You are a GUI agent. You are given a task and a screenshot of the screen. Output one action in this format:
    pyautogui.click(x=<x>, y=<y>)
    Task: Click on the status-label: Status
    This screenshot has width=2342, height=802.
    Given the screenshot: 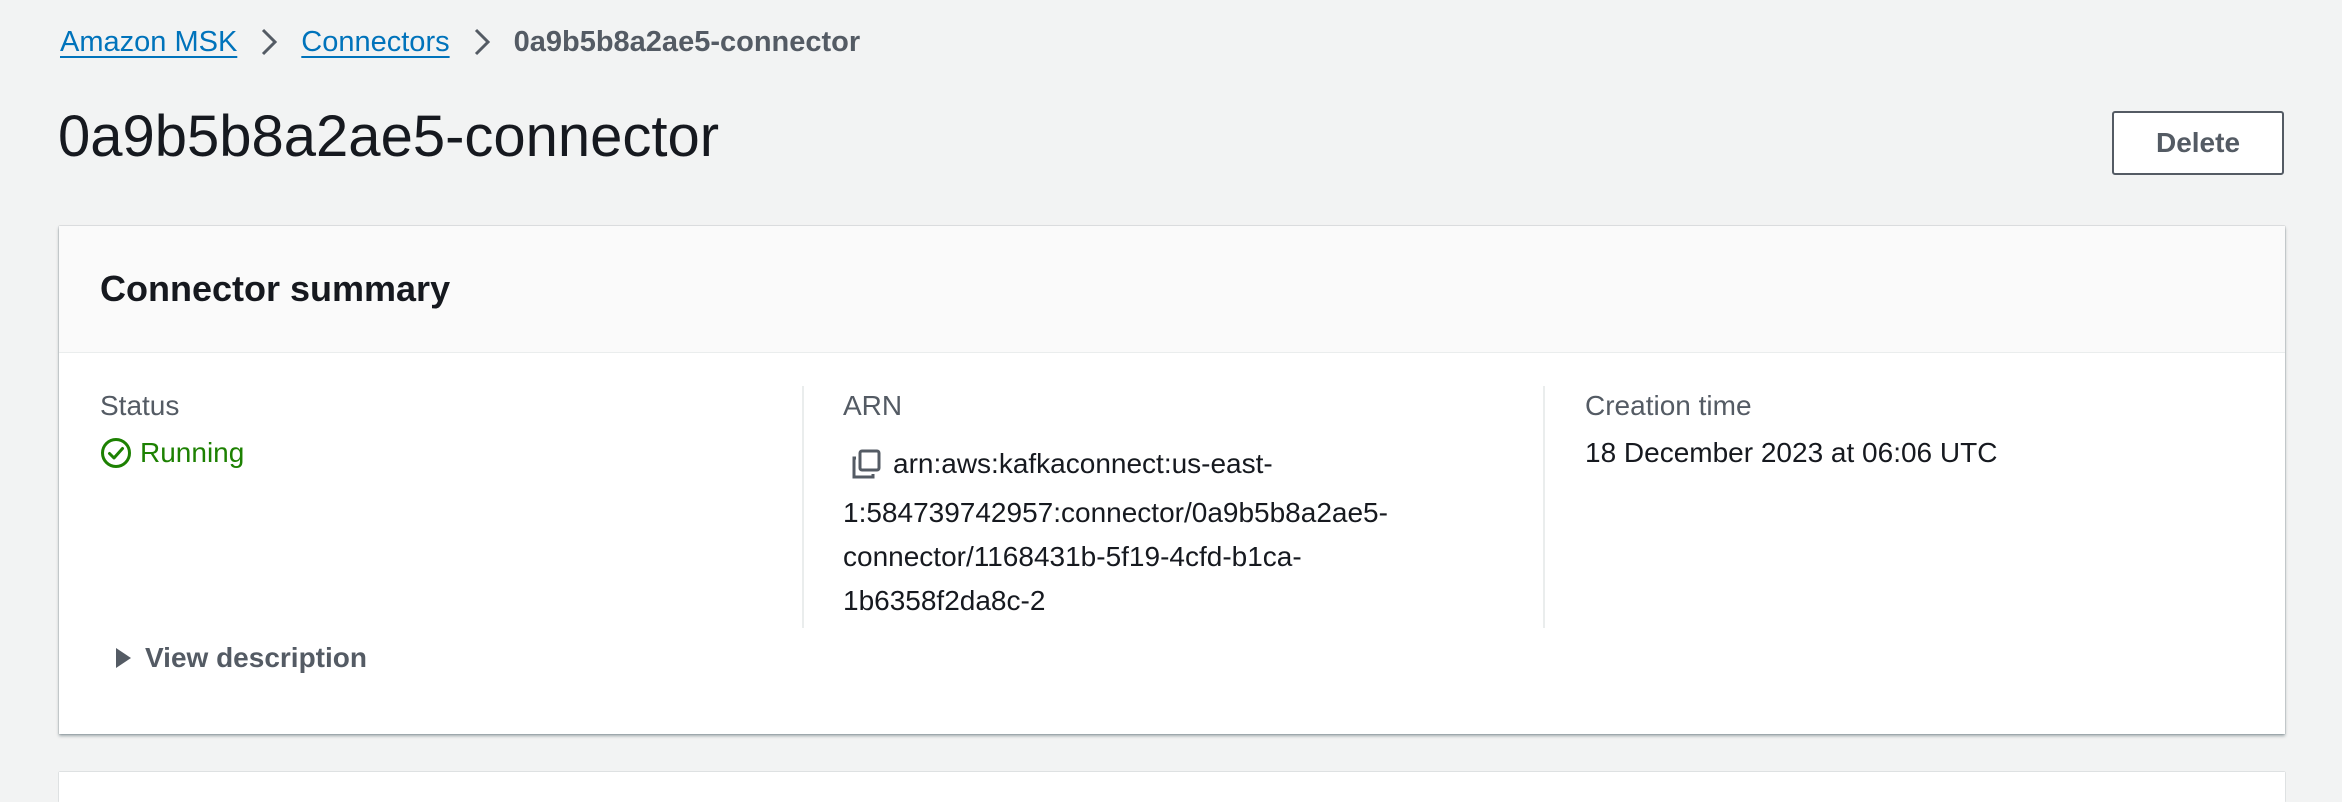 What is the action you would take?
    pyautogui.click(x=140, y=405)
    